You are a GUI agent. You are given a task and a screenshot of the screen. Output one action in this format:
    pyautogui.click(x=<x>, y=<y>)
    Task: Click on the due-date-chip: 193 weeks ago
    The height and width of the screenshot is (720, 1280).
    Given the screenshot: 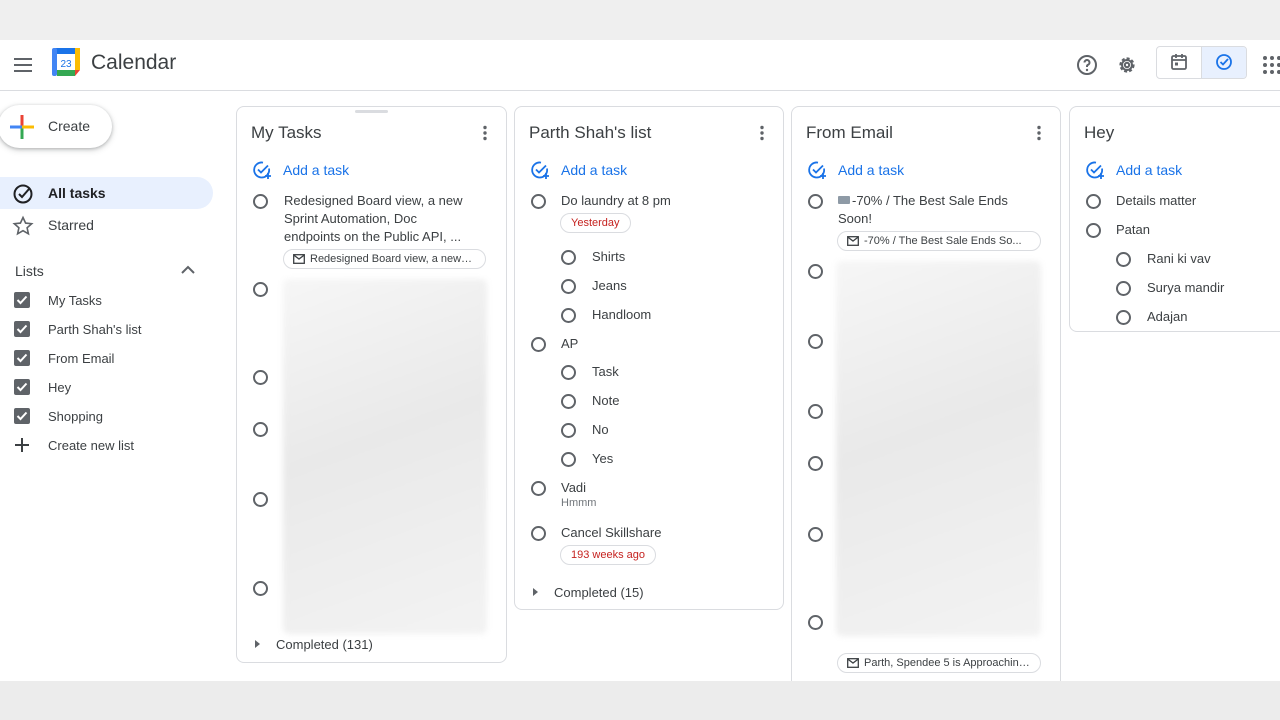 What is the action you would take?
    pyautogui.click(x=608, y=555)
    